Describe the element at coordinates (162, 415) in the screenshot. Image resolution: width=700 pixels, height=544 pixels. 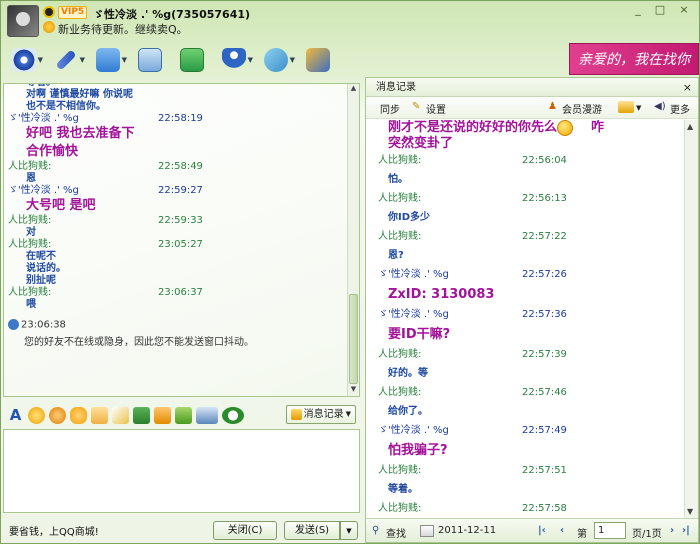
I see `music-icon` at that location.